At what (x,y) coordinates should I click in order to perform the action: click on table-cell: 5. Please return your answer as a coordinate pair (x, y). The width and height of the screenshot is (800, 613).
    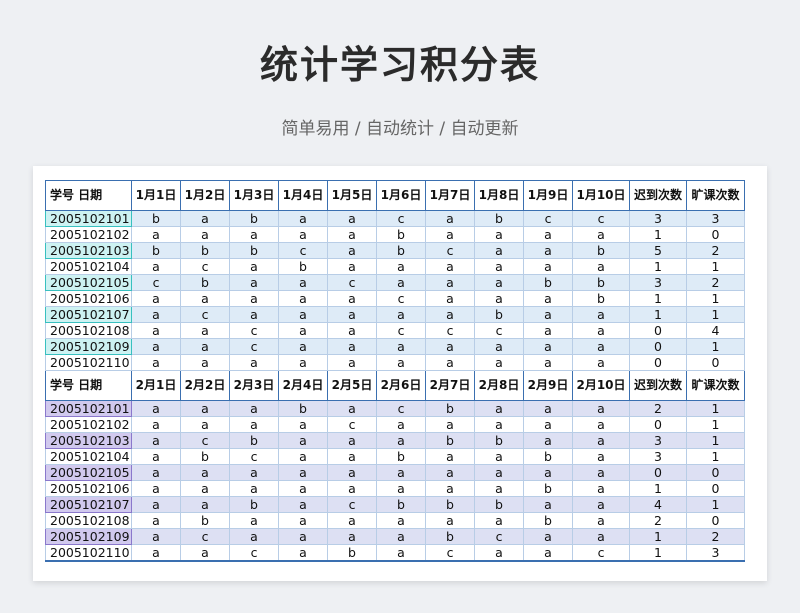
    Looking at the image, I should click on (658, 250).